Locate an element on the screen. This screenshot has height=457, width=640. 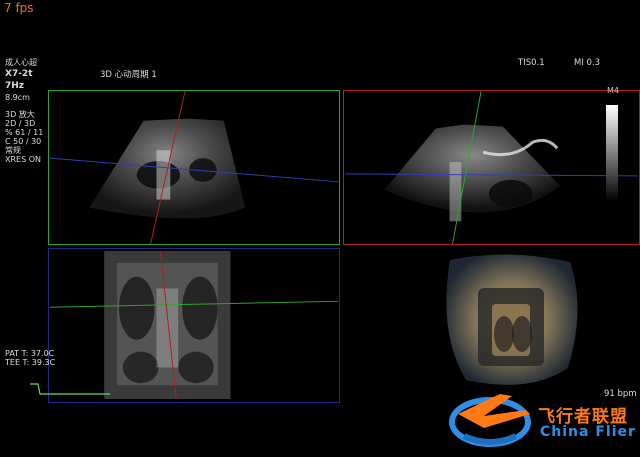
params-line-4: 常规 is located at coordinates (13, 150).